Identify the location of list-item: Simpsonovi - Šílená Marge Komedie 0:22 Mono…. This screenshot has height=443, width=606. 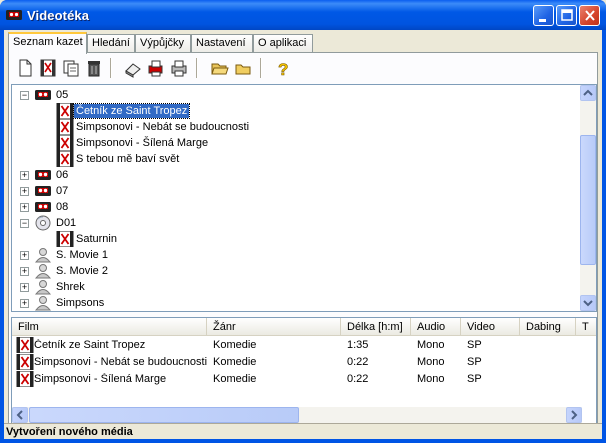
(304, 379).